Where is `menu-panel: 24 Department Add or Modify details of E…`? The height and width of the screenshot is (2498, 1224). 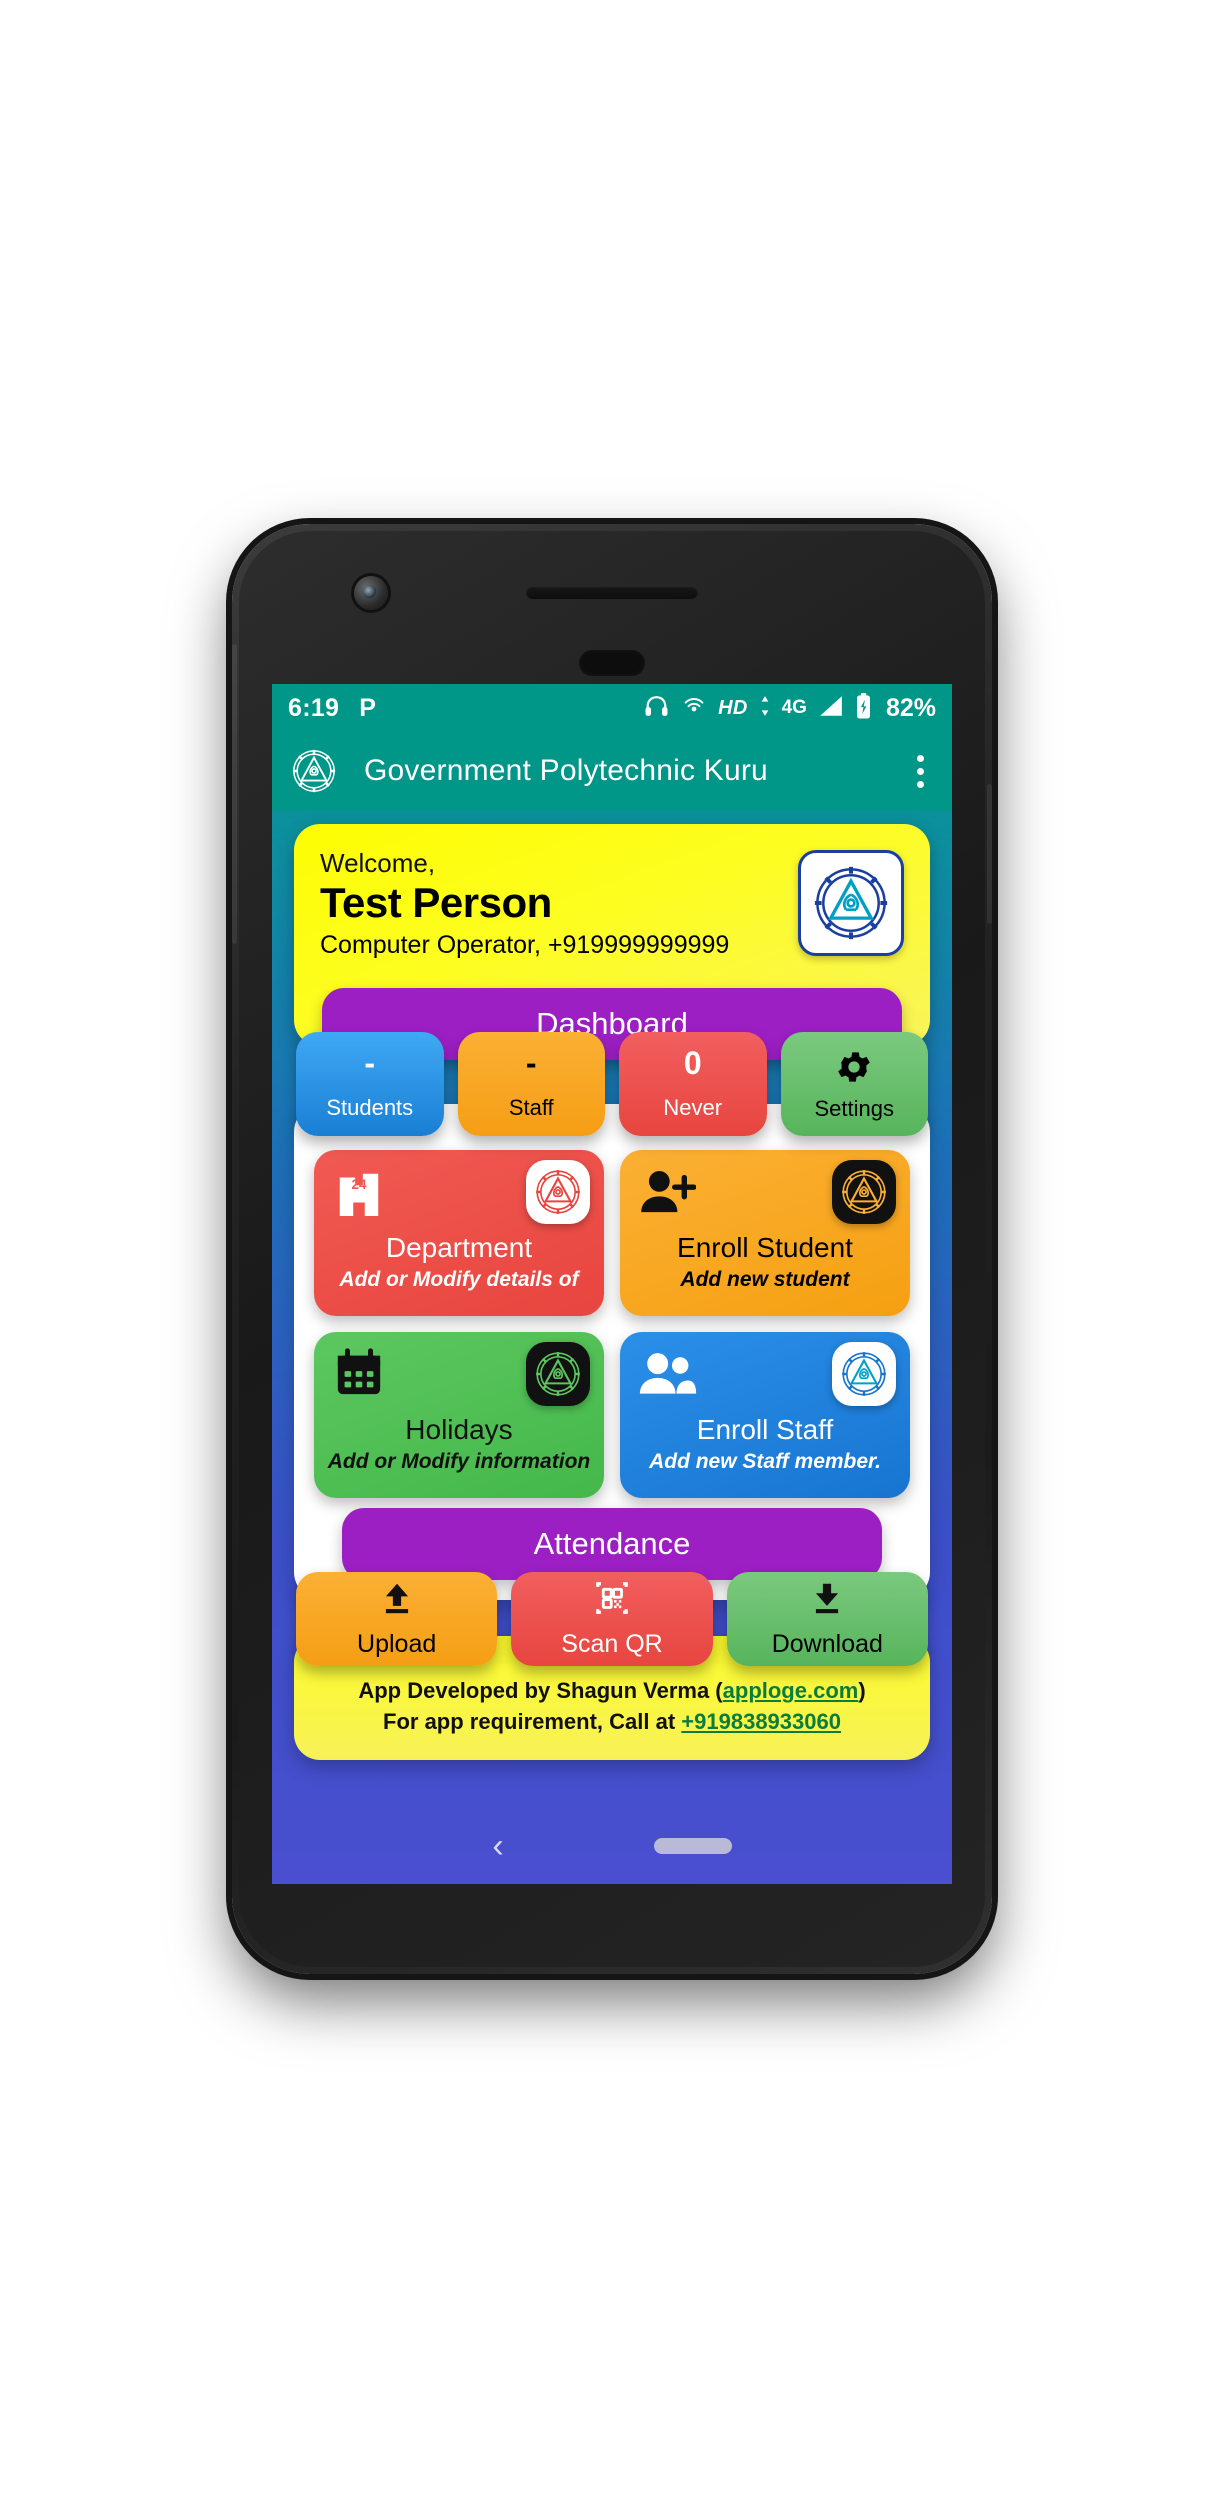
menu-panel: 24 Department Add or Modify details of E… is located at coordinates (612, 1352).